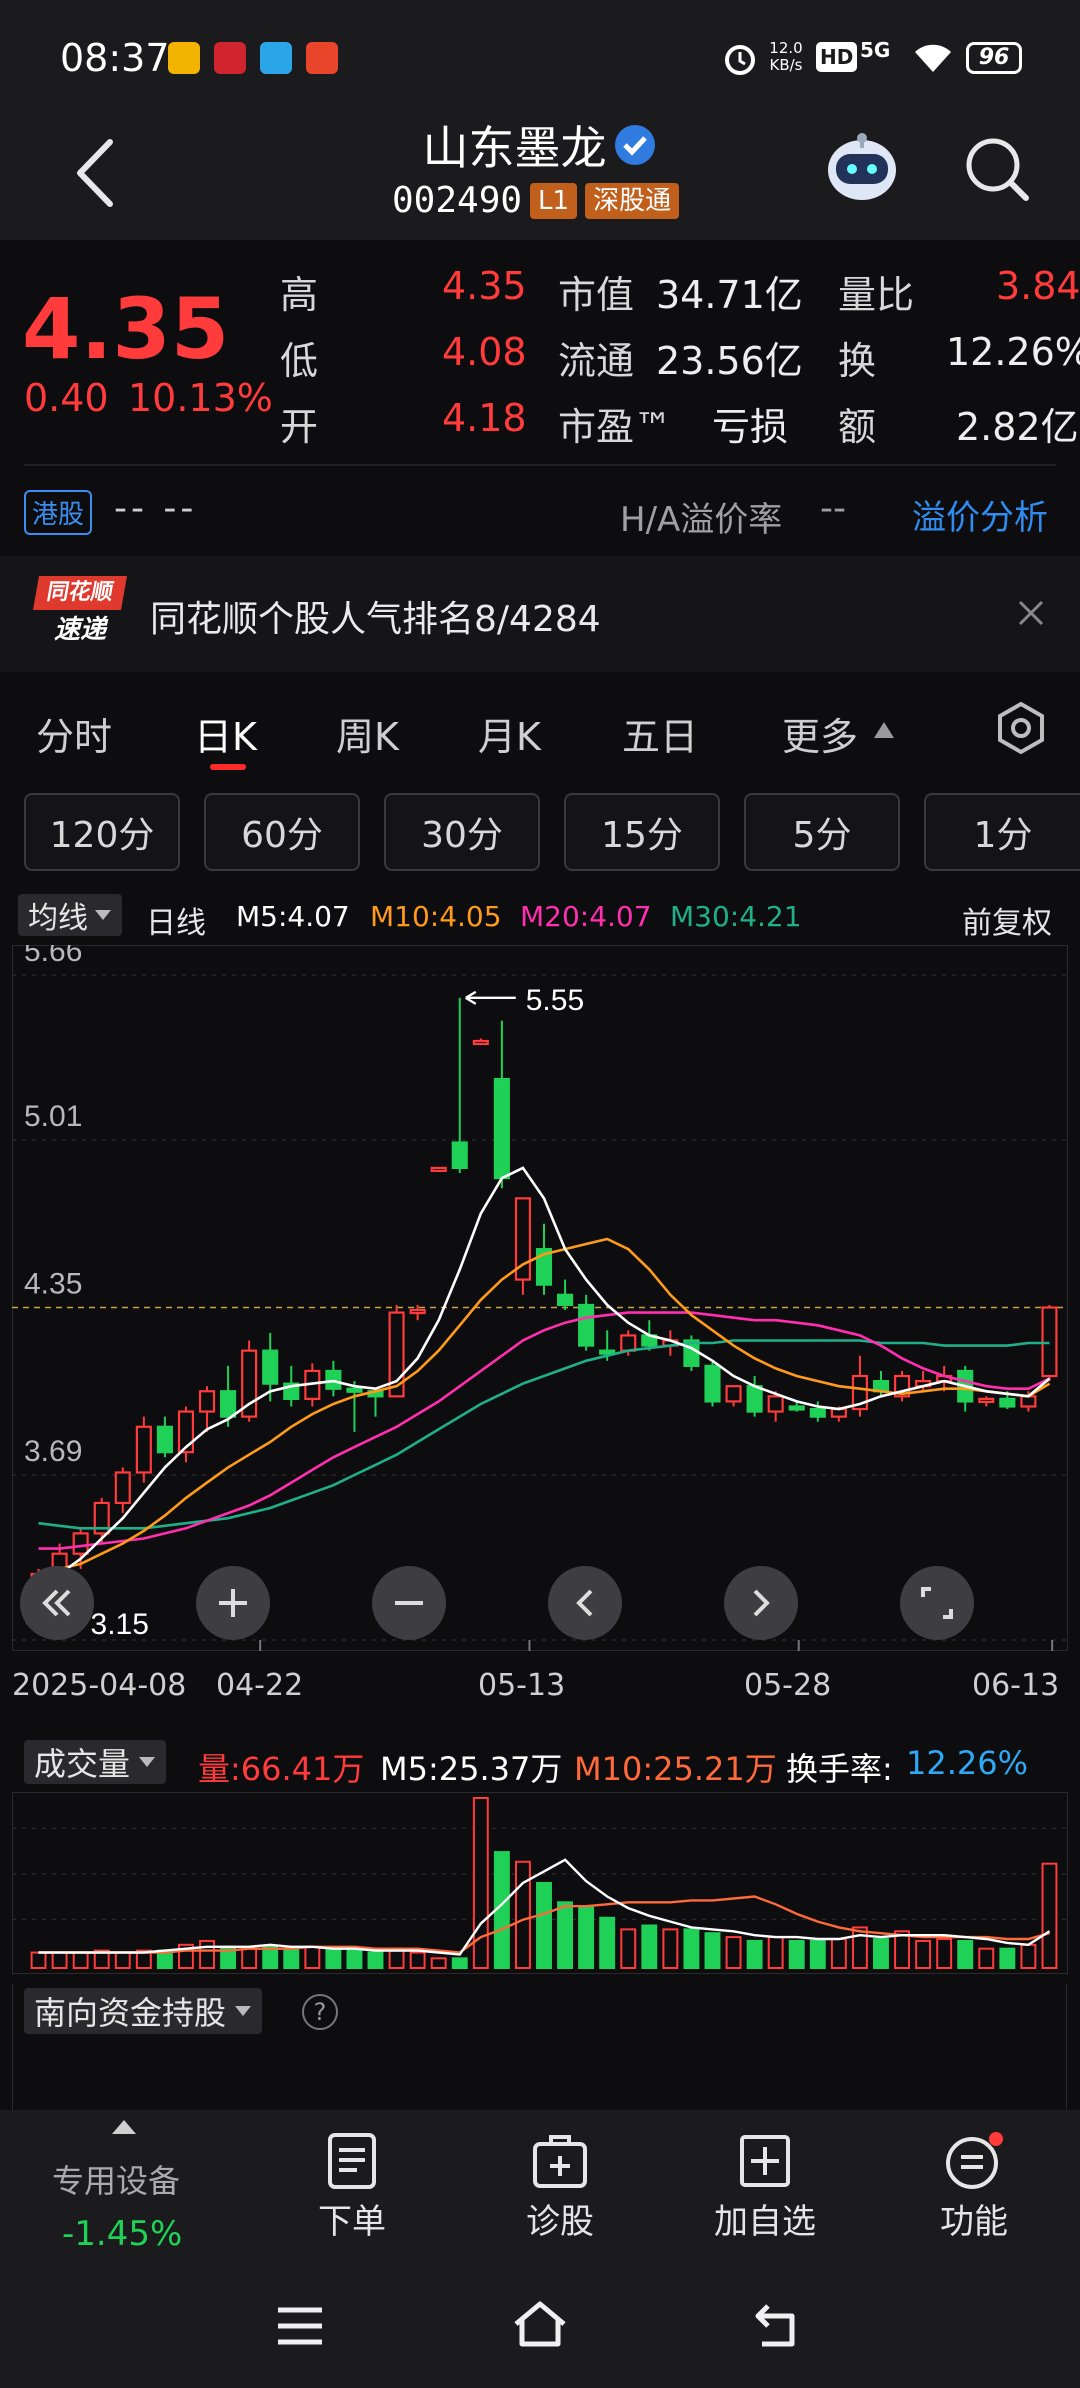  I want to click on tab-daily-k: 日K, so click(225, 733).